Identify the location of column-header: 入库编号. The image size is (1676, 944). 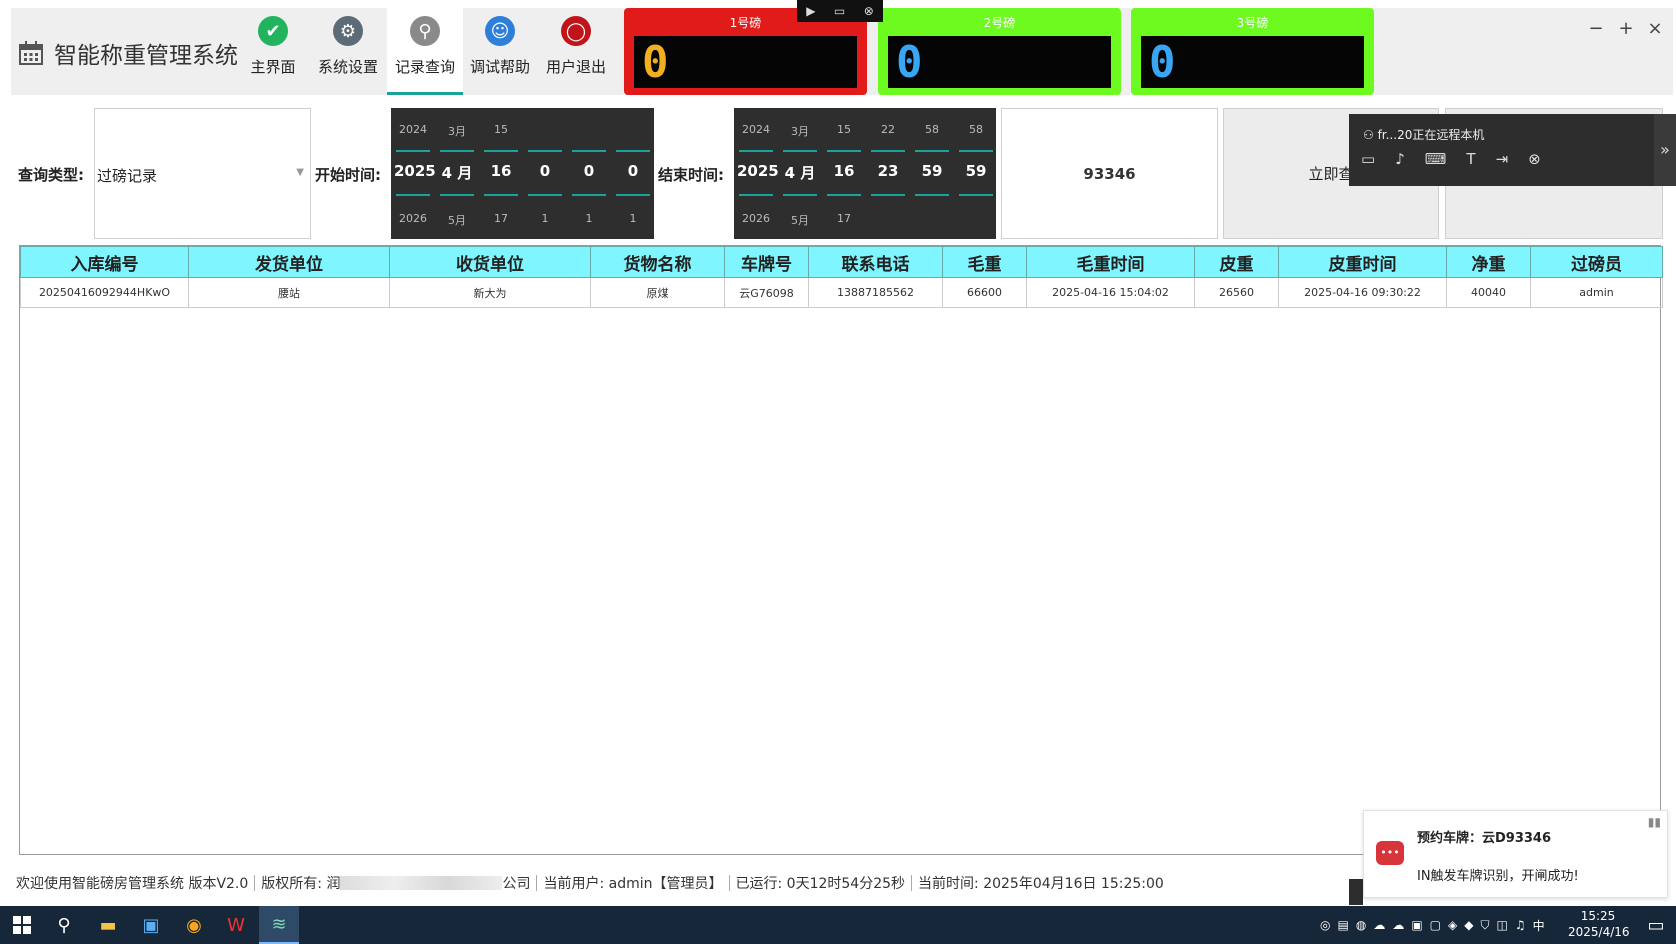
(104, 262).